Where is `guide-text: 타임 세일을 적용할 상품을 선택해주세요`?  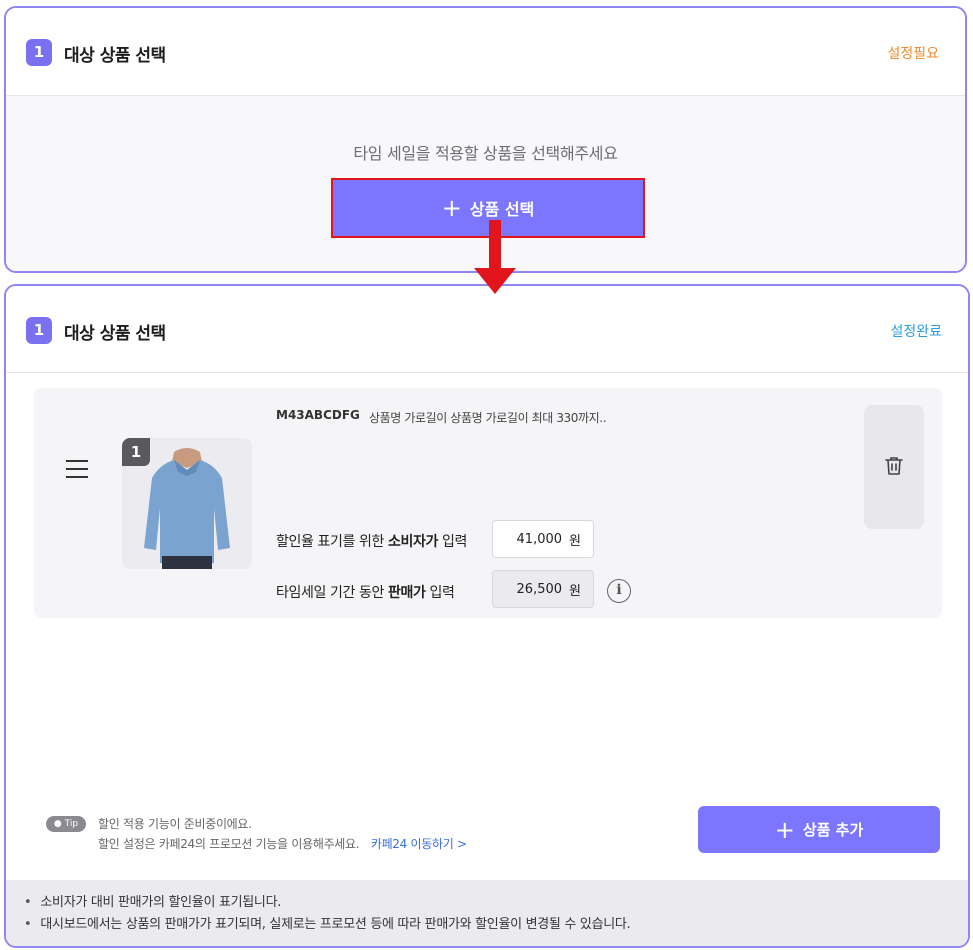 guide-text: 타임 세일을 적용할 상품을 선택해주세요 is located at coordinates (485, 153).